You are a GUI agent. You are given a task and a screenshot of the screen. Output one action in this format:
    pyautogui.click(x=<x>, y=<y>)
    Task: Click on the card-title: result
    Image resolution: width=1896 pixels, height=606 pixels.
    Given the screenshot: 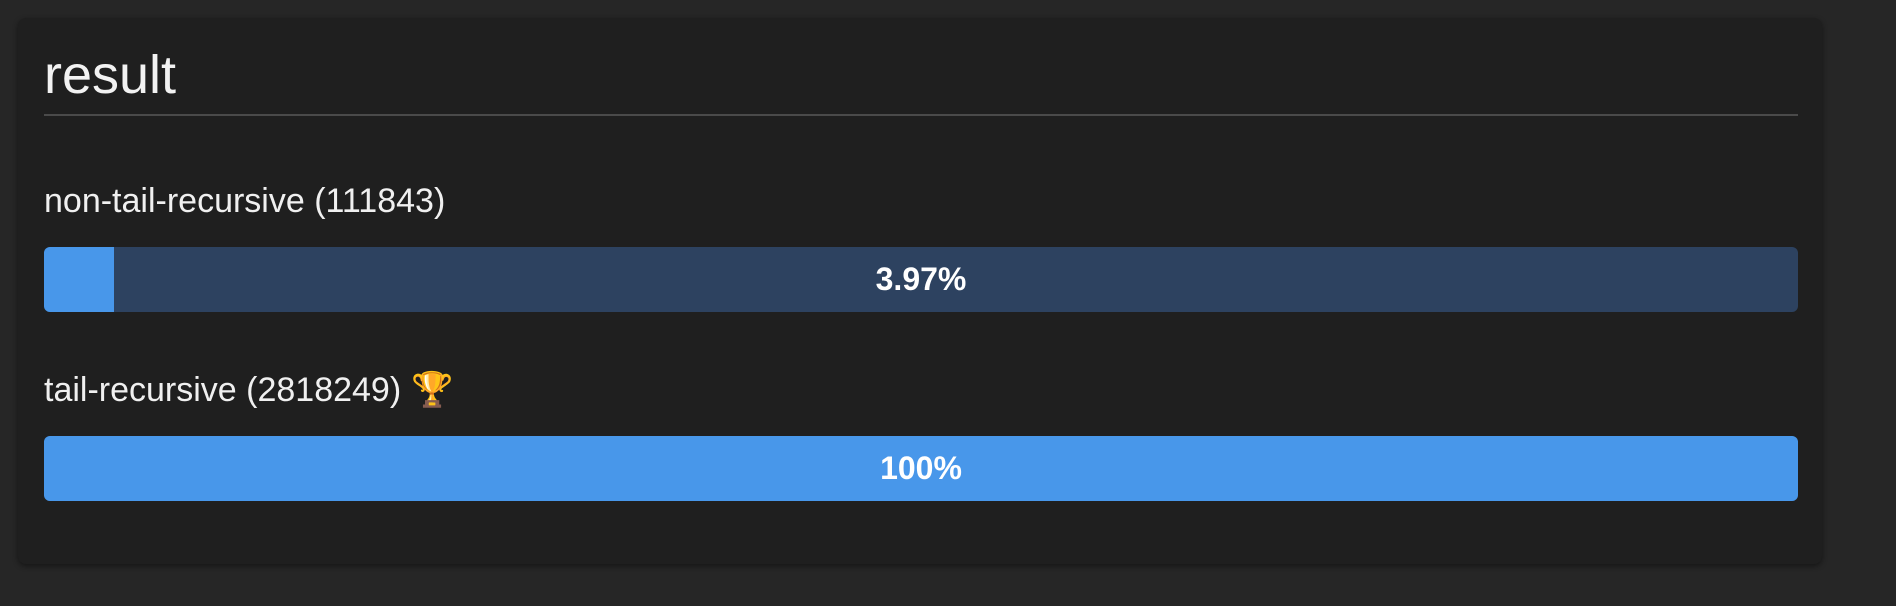 What is the action you would take?
    pyautogui.click(x=110, y=75)
    